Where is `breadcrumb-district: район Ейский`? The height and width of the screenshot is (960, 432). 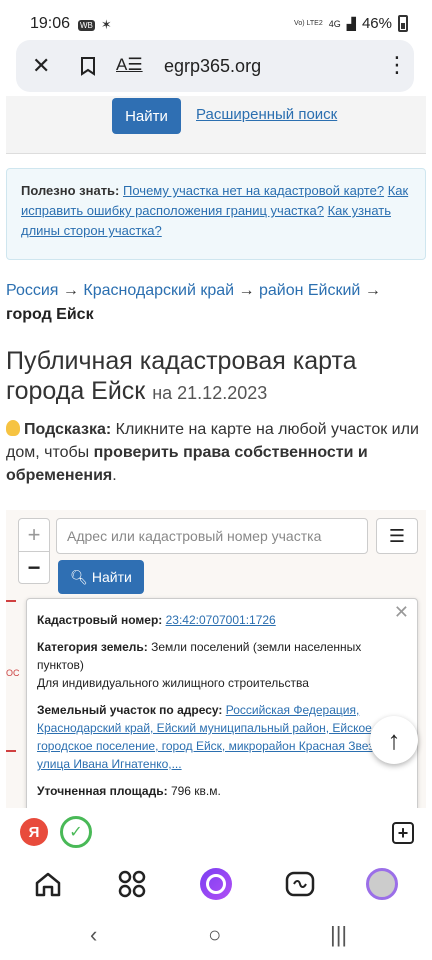 breadcrumb-district: район Ейский is located at coordinates (309, 290).